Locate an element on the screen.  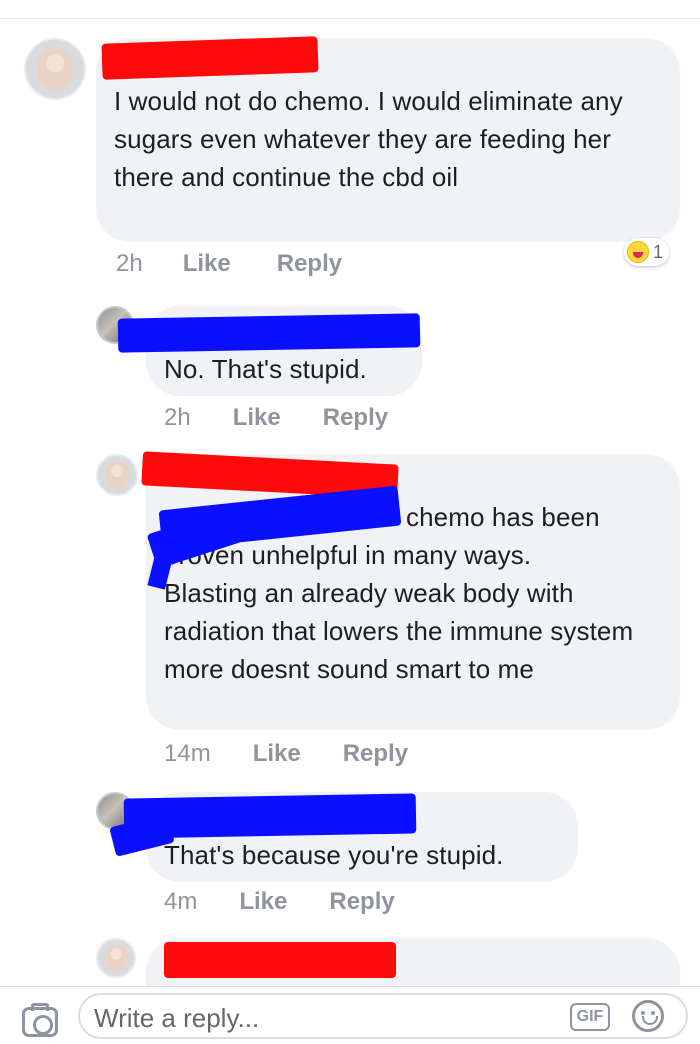
camera-icon is located at coordinates (40, 1020).